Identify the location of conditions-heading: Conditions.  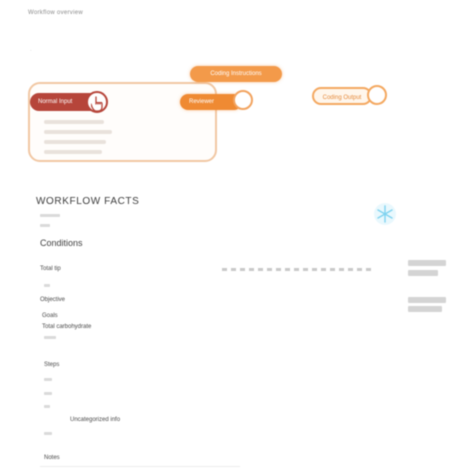
(61, 243).